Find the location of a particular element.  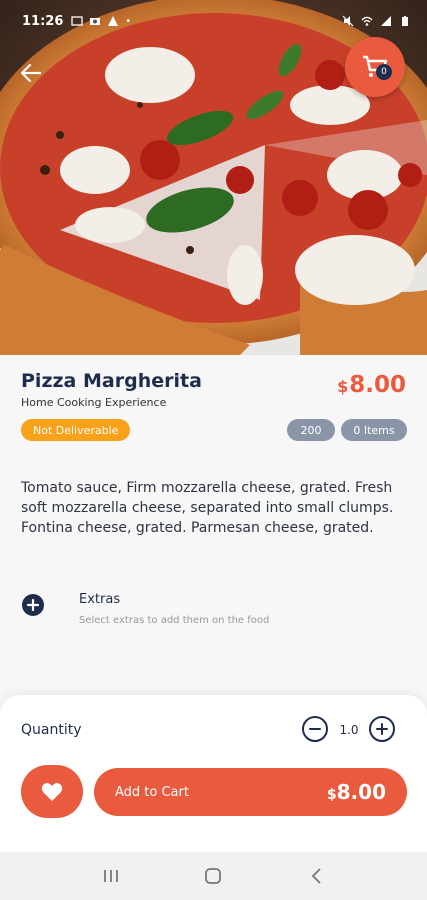

battery-icon is located at coordinates (405, 21).